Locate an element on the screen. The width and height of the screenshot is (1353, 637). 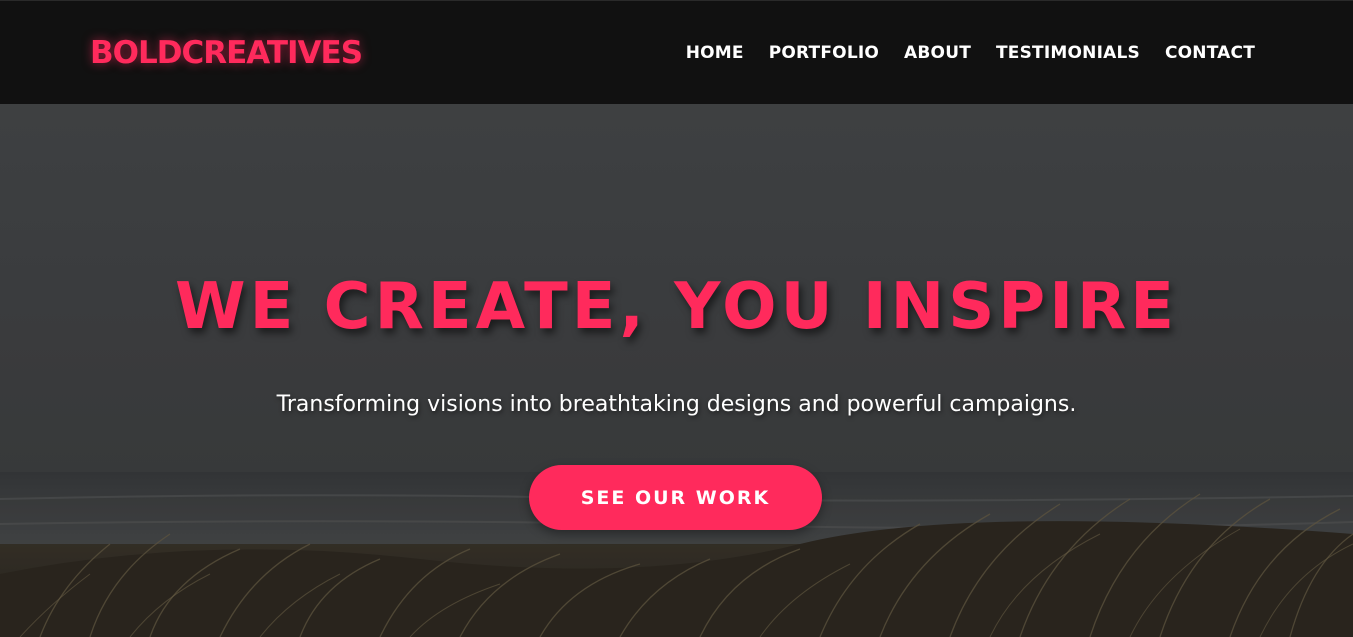
nav-link-home: HOME is located at coordinates (715, 53).